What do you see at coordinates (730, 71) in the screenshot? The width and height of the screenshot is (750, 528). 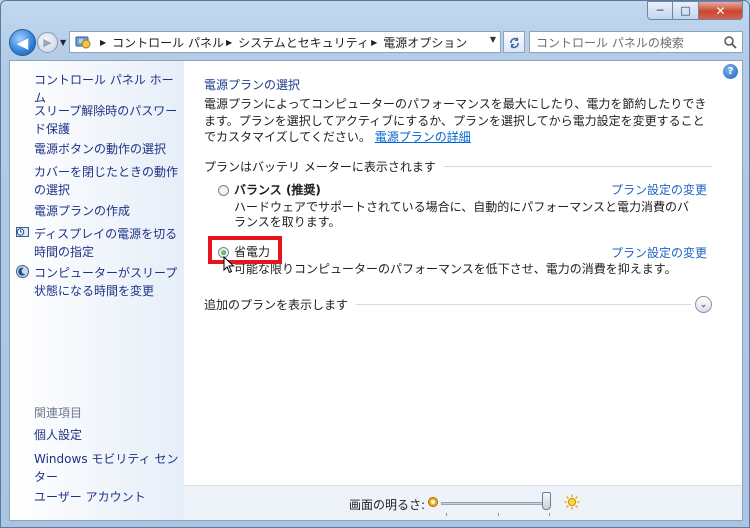 I see `help-icon: ?` at bounding box center [730, 71].